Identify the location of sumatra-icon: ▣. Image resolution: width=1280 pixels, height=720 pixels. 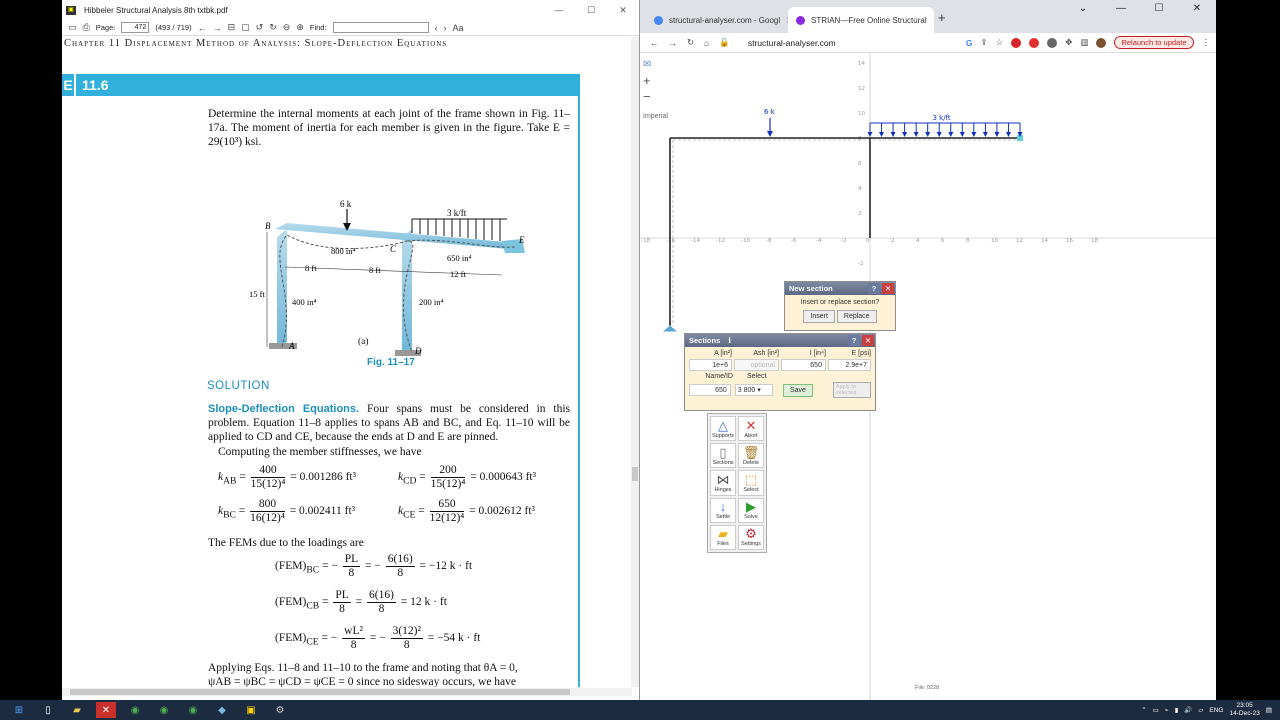
(251, 710).